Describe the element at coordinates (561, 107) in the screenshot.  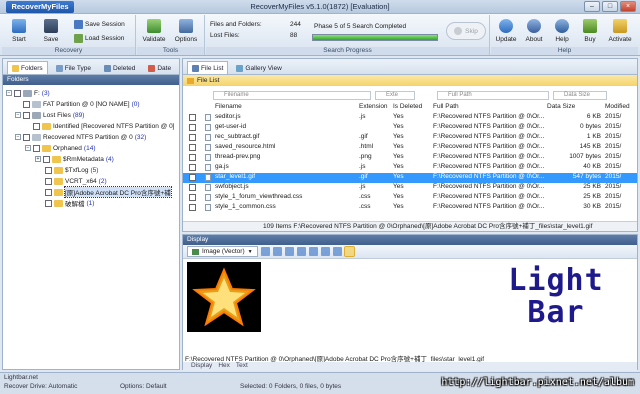
I see `column-data-size: Data Size` at that location.